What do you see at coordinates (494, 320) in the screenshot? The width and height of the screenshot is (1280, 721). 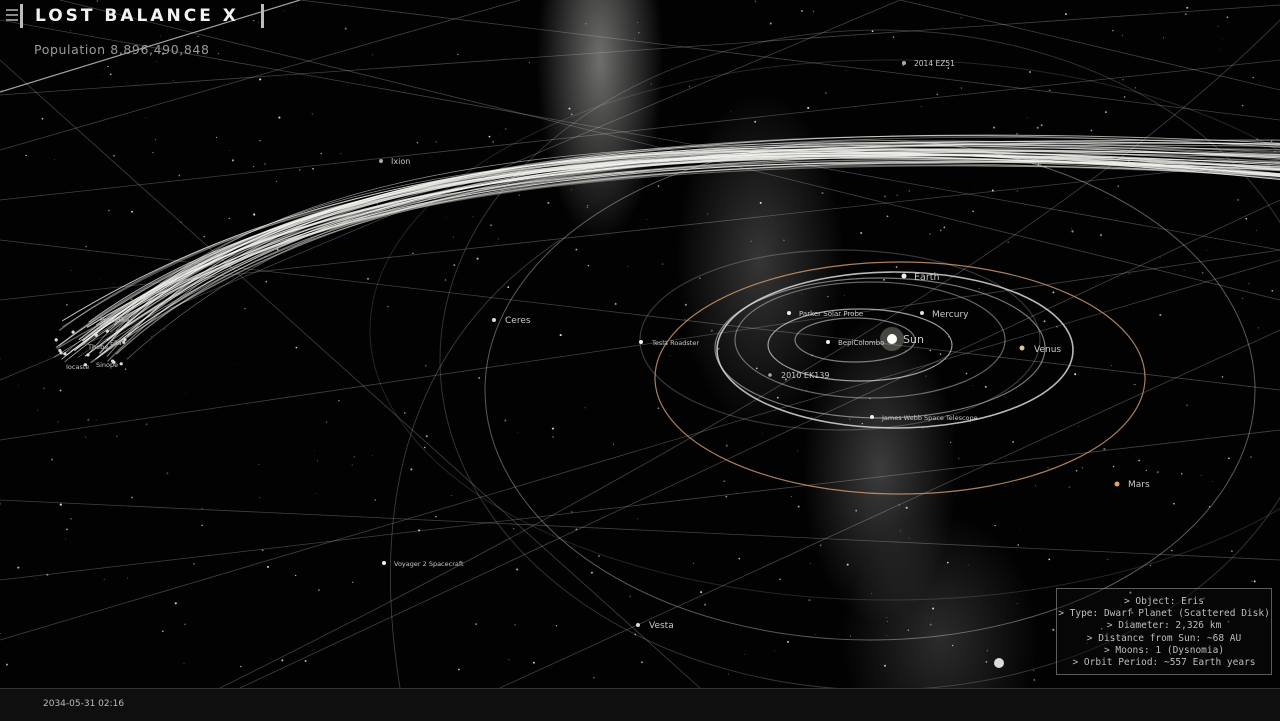 I see `ceres-marker` at bounding box center [494, 320].